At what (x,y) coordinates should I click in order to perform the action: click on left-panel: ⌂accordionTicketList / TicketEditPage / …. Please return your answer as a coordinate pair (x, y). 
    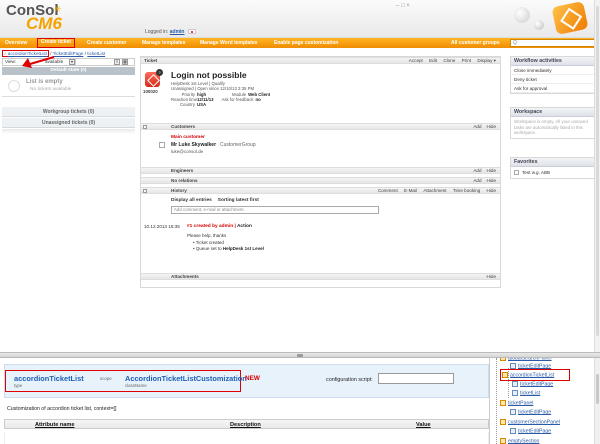
    Looking at the image, I should click on (68, 198).